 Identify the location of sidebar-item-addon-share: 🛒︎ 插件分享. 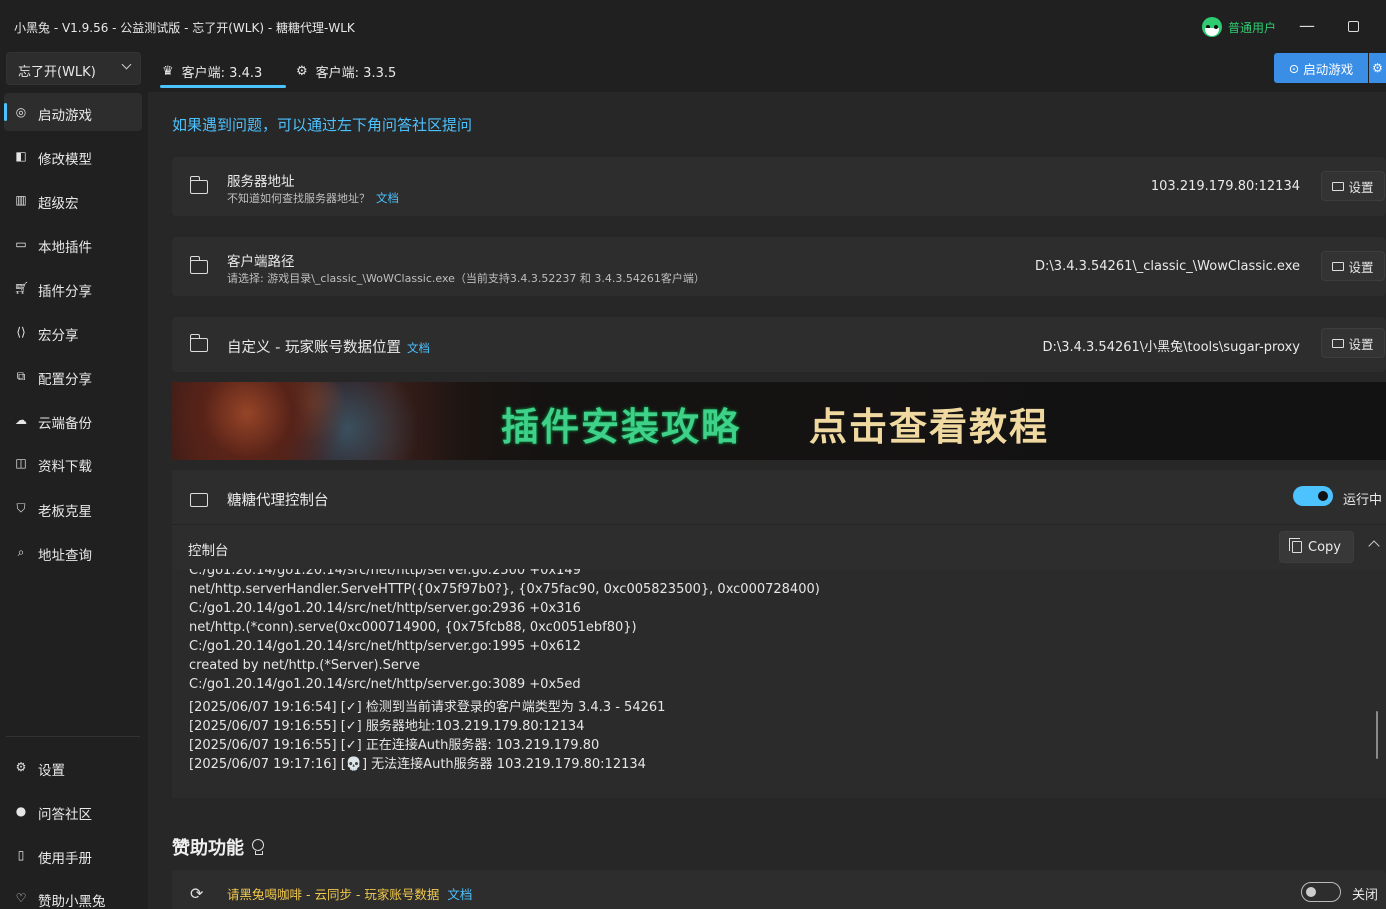
(73, 288).